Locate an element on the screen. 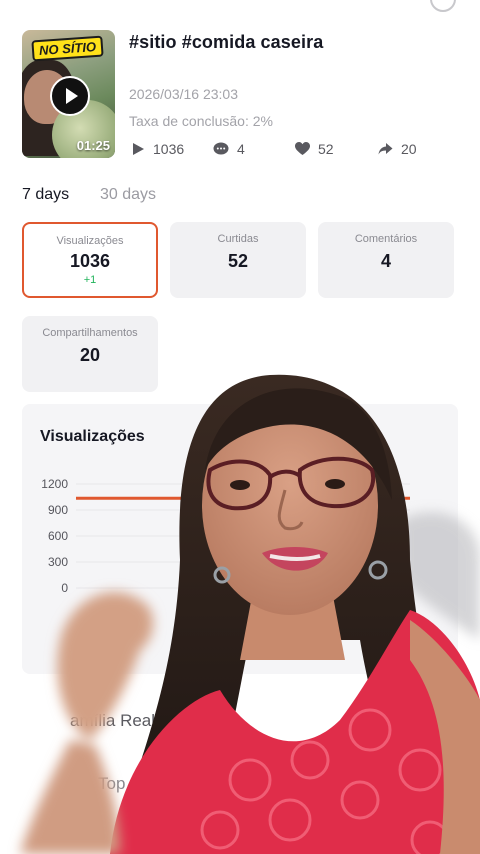  family-section-label: amília Real is located at coordinates (113, 720).